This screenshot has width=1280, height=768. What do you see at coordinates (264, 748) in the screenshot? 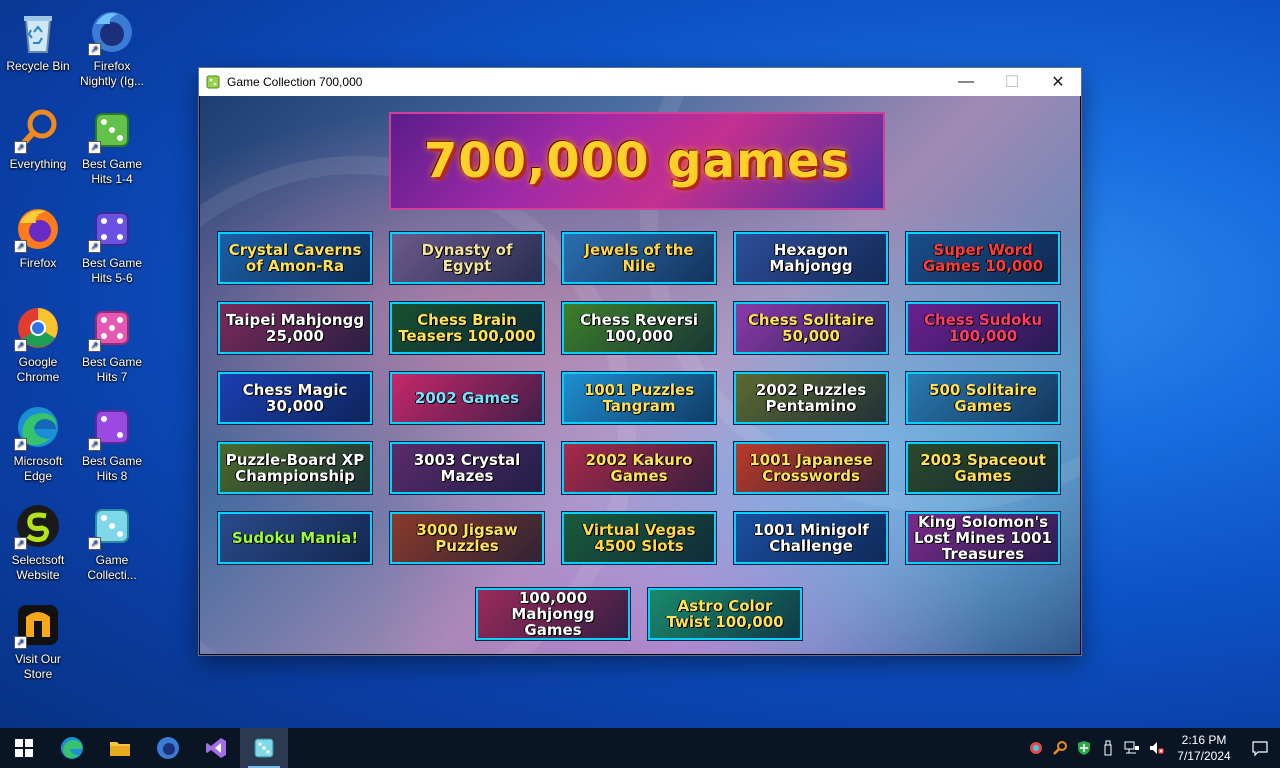
I see `taskbar-game-collection-button` at bounding box center [264, 748].